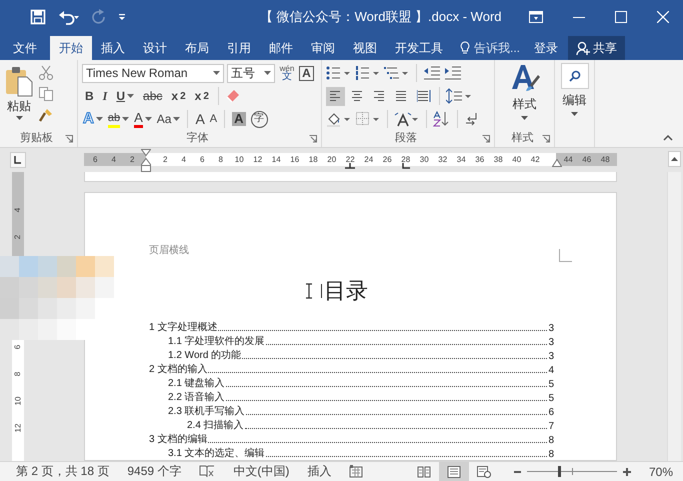 The image size is (683, 481). What do you see at coordinates (261, 471) in the screenshot?
I see `language-indicator: 中文(中国)` at bounding box center [261, 471].